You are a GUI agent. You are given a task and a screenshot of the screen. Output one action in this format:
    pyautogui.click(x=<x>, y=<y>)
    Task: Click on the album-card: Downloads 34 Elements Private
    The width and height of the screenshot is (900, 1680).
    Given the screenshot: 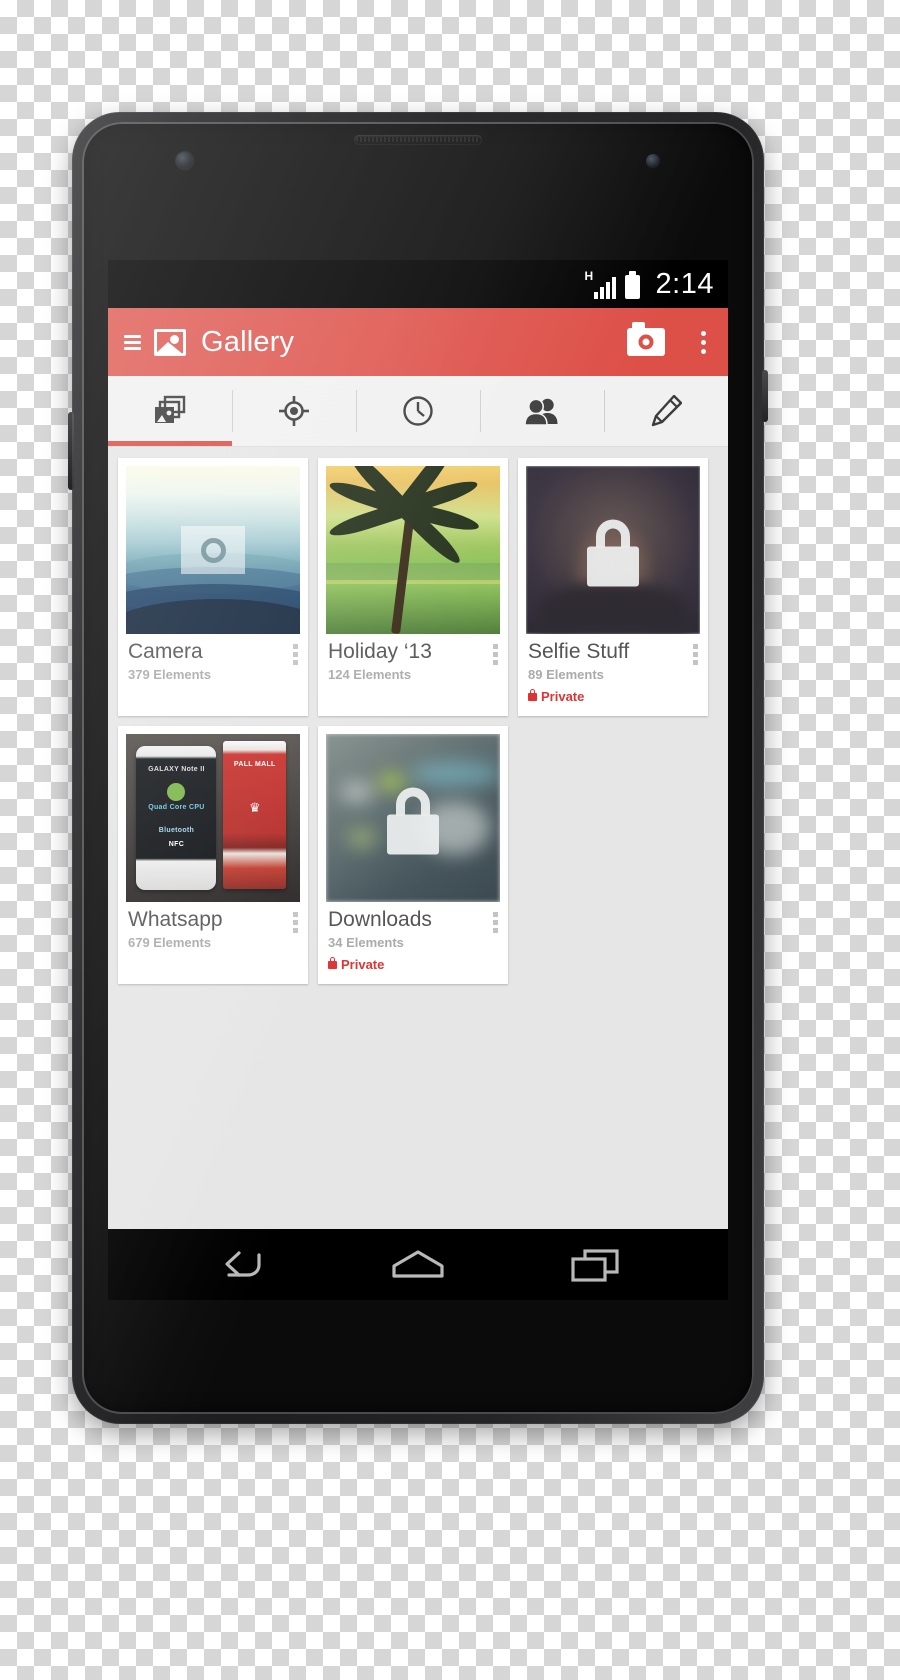 What is the action you would take?
    pyautogui.click(x=413, y=855)
    